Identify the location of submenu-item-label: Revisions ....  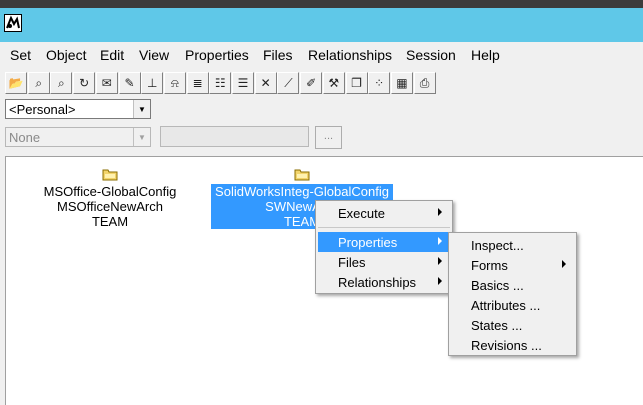
(506, 345).